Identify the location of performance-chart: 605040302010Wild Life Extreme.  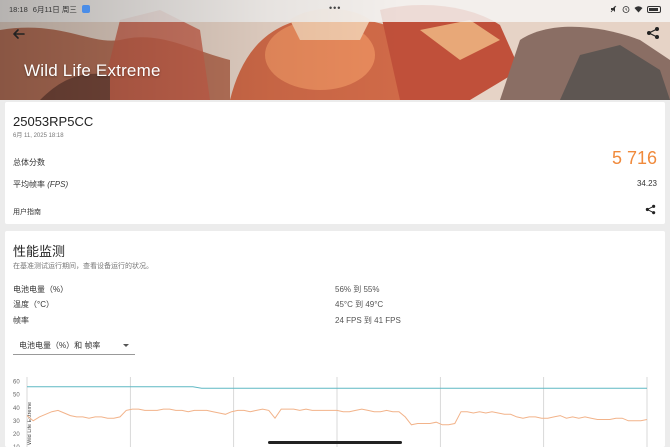
(330, 412).